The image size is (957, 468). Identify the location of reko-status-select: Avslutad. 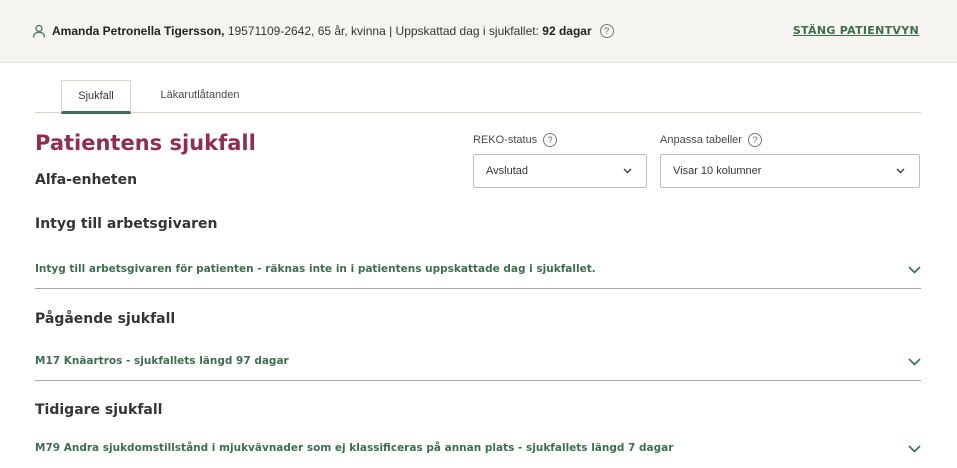
(560, 171).